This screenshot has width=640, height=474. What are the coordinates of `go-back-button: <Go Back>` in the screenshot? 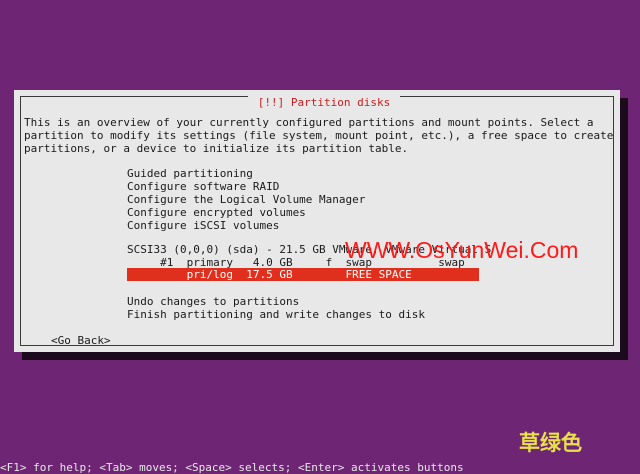 It's located at (81, 340).